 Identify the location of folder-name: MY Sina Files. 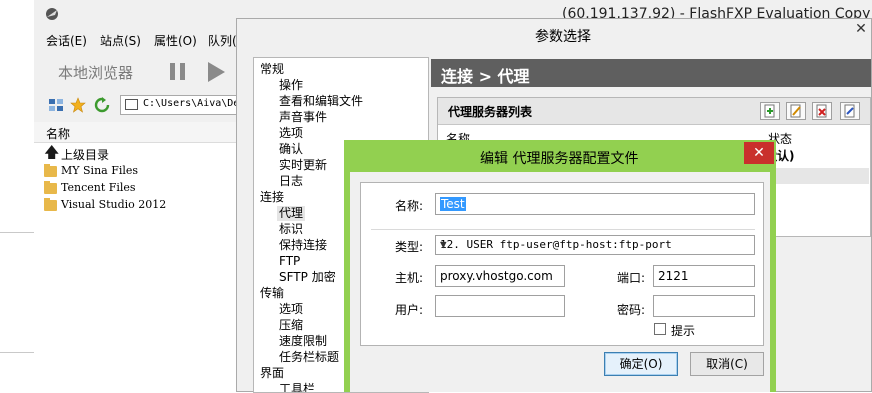
(100, 170).